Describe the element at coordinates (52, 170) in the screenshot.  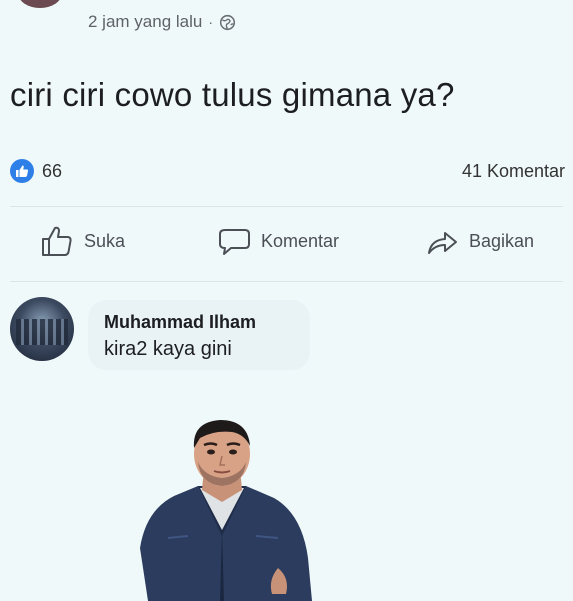
I see `like-count-value: 66` at that location.